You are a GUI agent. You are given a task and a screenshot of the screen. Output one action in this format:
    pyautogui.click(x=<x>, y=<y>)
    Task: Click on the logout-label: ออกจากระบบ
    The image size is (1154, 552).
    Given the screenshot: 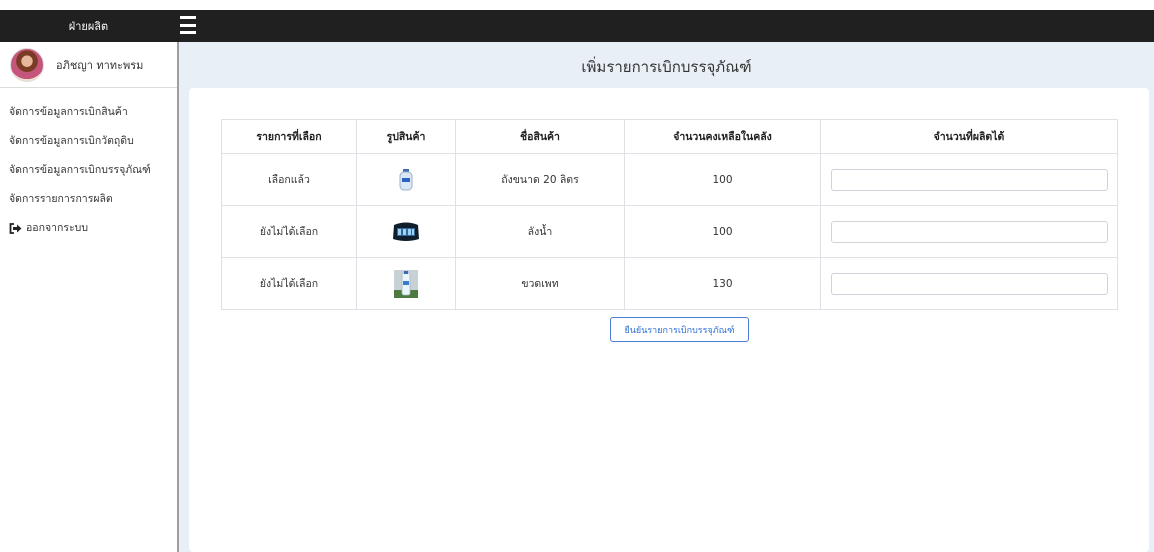 What is the action you would take?
    pyautogui.click(x=57, y=228)
    